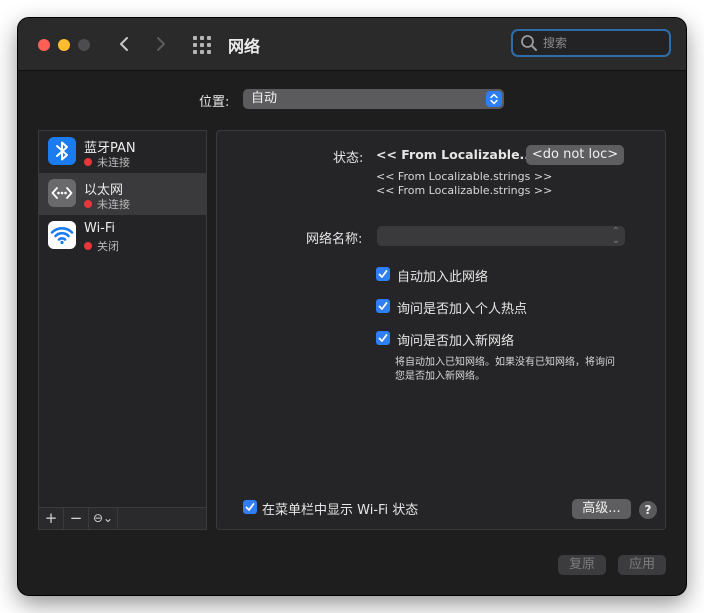 The image size is (704, 613). What do you see at coordinates (373, 99) in the screenshot?
I see `location-select: 自动` at bounding box center [373, 99].